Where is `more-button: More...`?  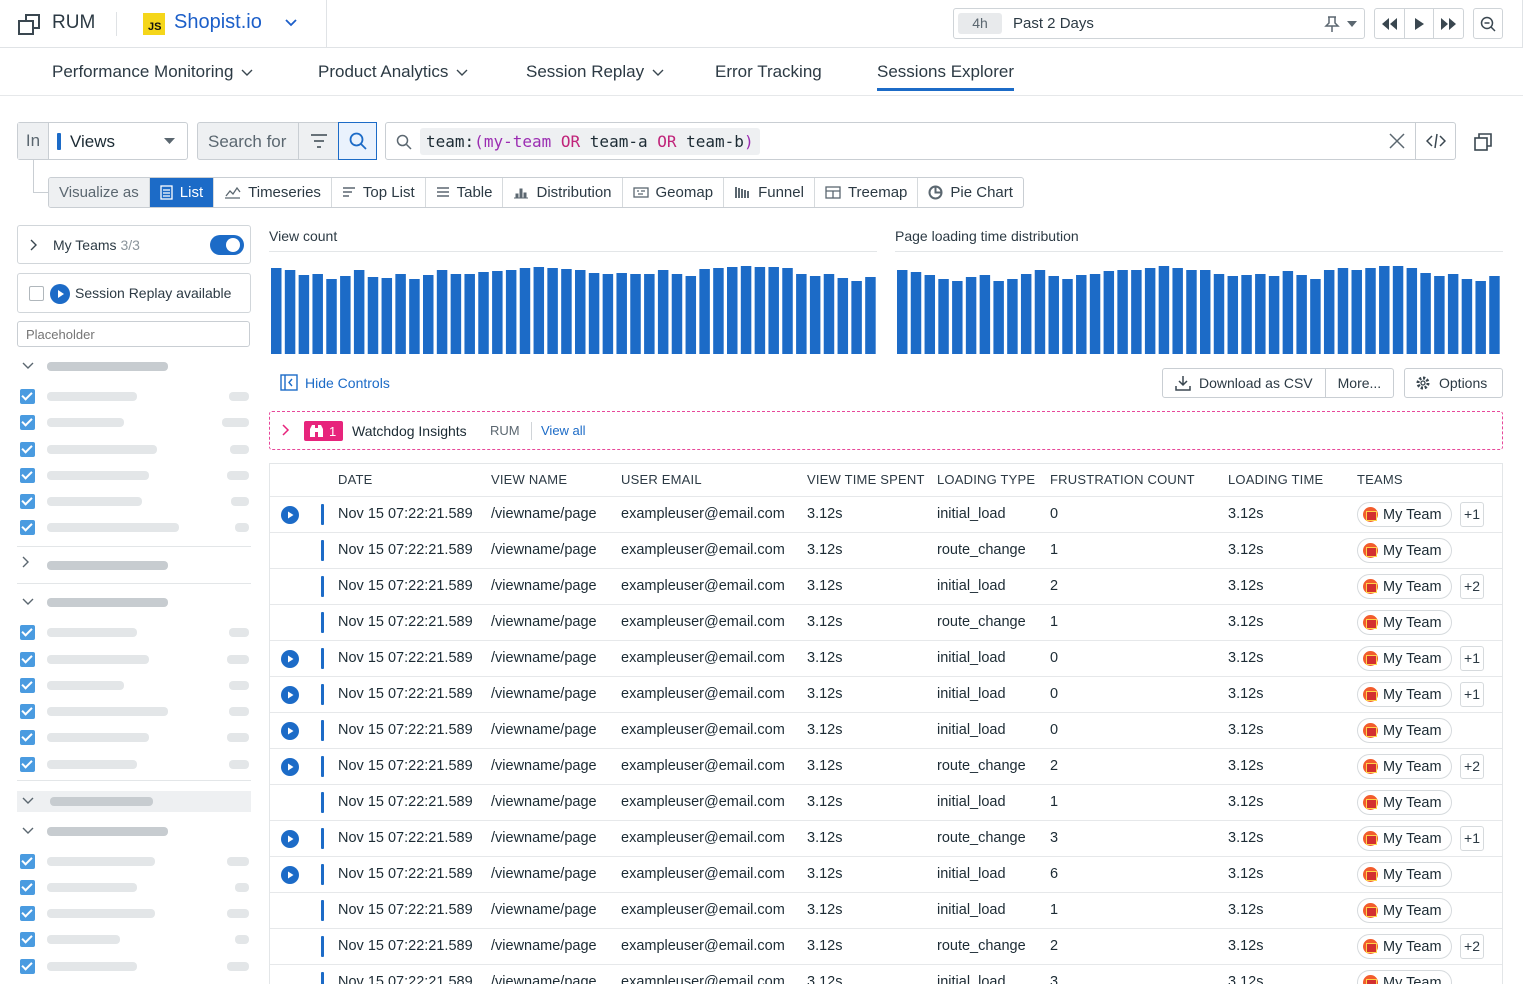
more-button: More... is located at coordinates (1360, 383).